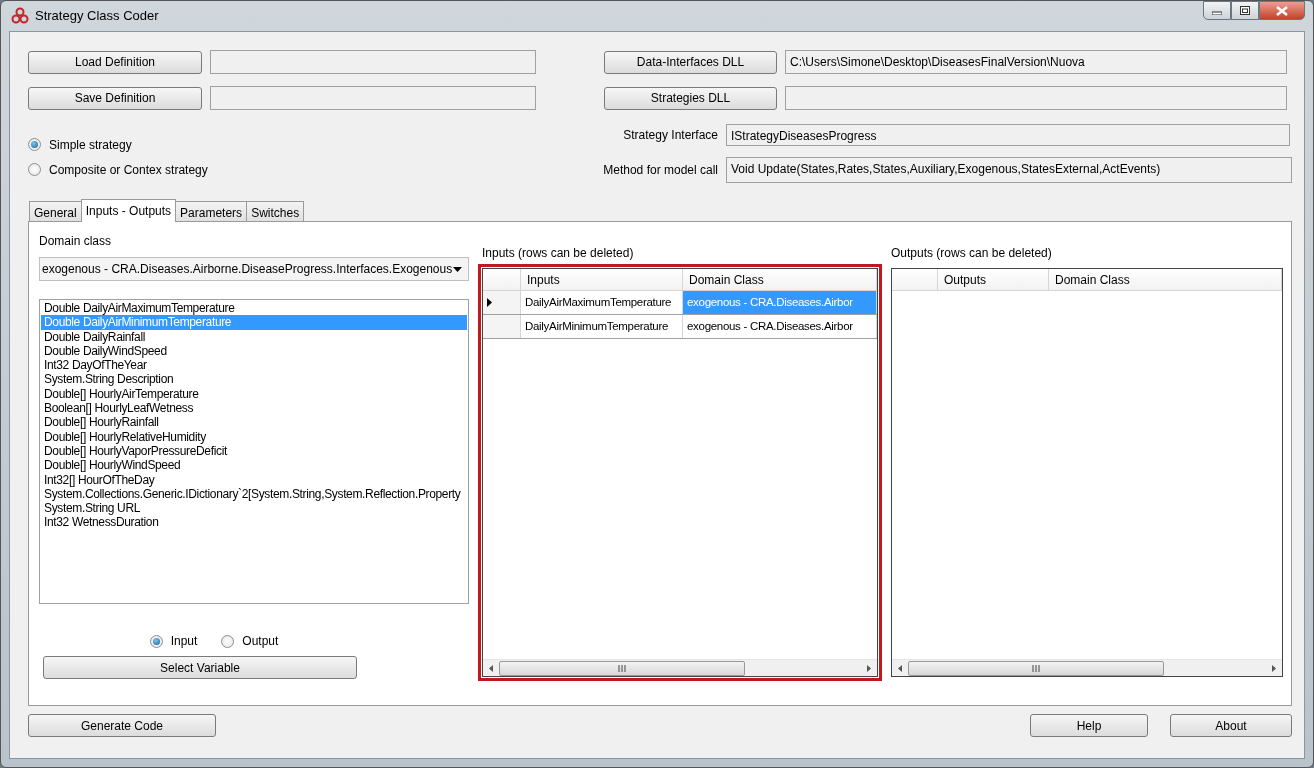  I want to click on domain-class-dropdown: exogenous - CRA.Diseases.Airborne.DiseaseProgress.Interfaces.Exogenous, so click(254, 269).